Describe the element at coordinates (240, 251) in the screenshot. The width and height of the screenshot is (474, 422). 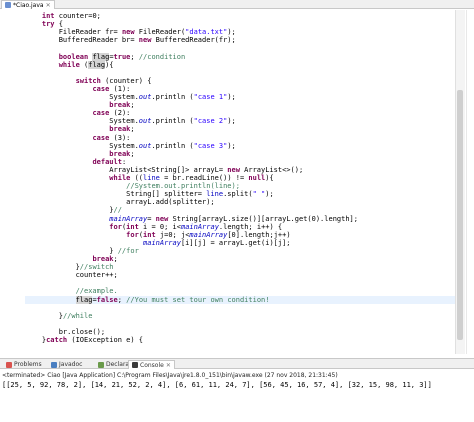
I see `code-line: 49 } //for` at that location.